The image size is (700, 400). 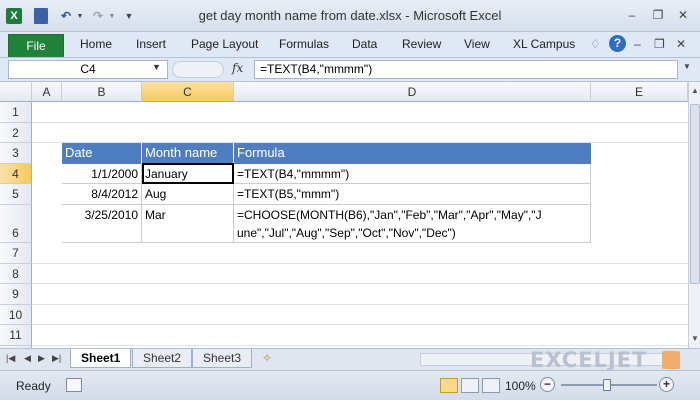 What do you see at coordinates (412, 194) in the screenshot?
I see `table-cell-formula: =TEXT(B5,"mmm")` at bounding box center [412, 194].